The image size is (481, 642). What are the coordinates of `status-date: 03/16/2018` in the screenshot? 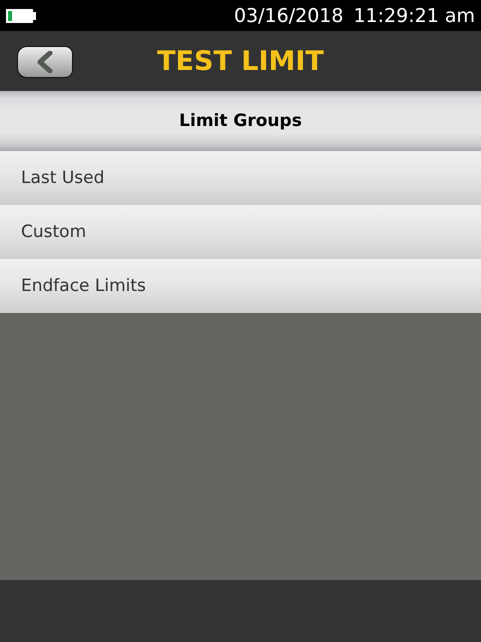 It's located at (289, 15).